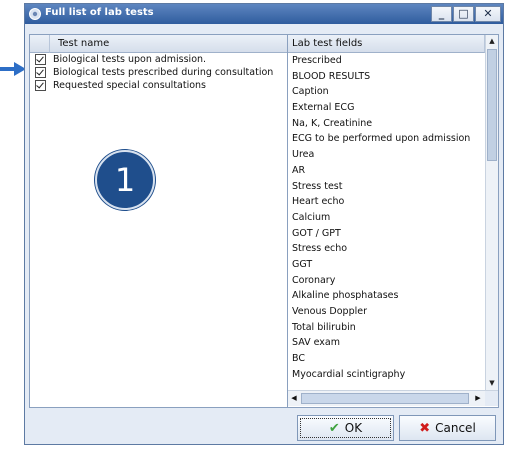  What do you see at coordinates (386, 312) in the screenshot?
I see `field-item: Venous Doppler` at bounding box center [386, 312].